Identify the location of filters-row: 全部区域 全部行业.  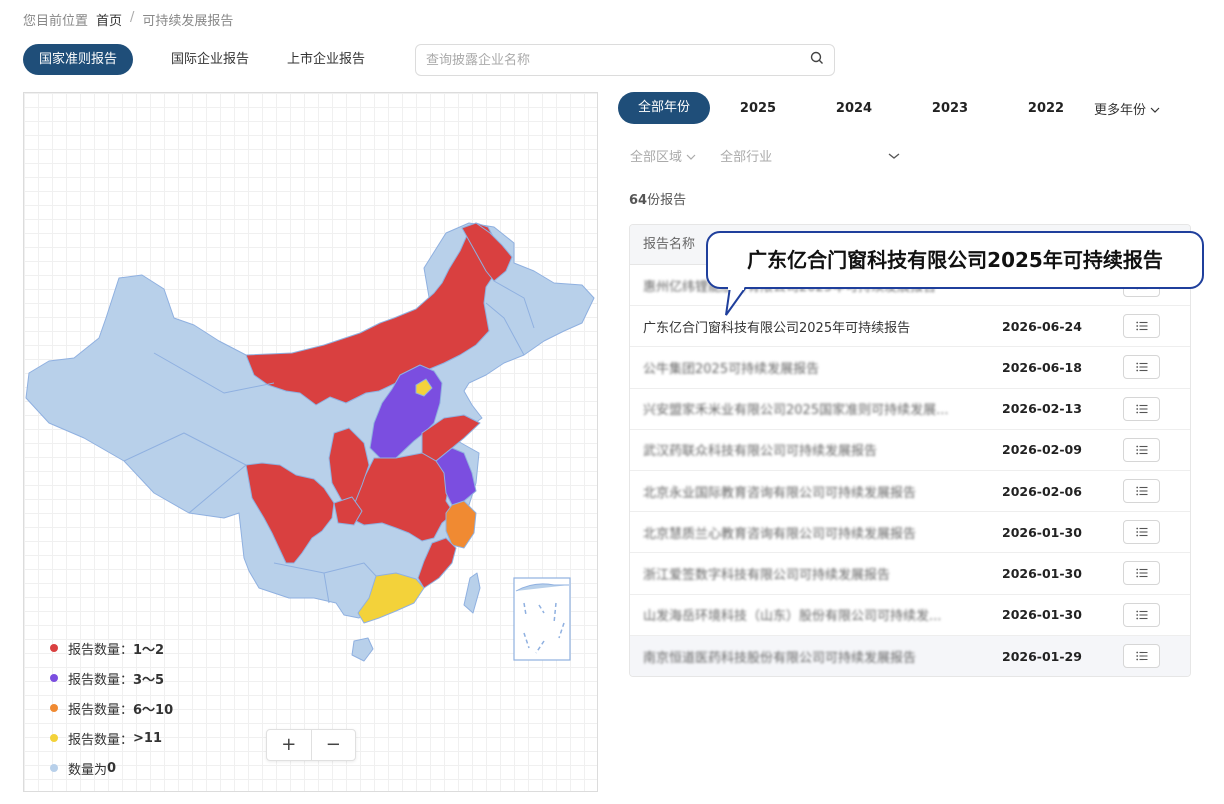
(777, 155).